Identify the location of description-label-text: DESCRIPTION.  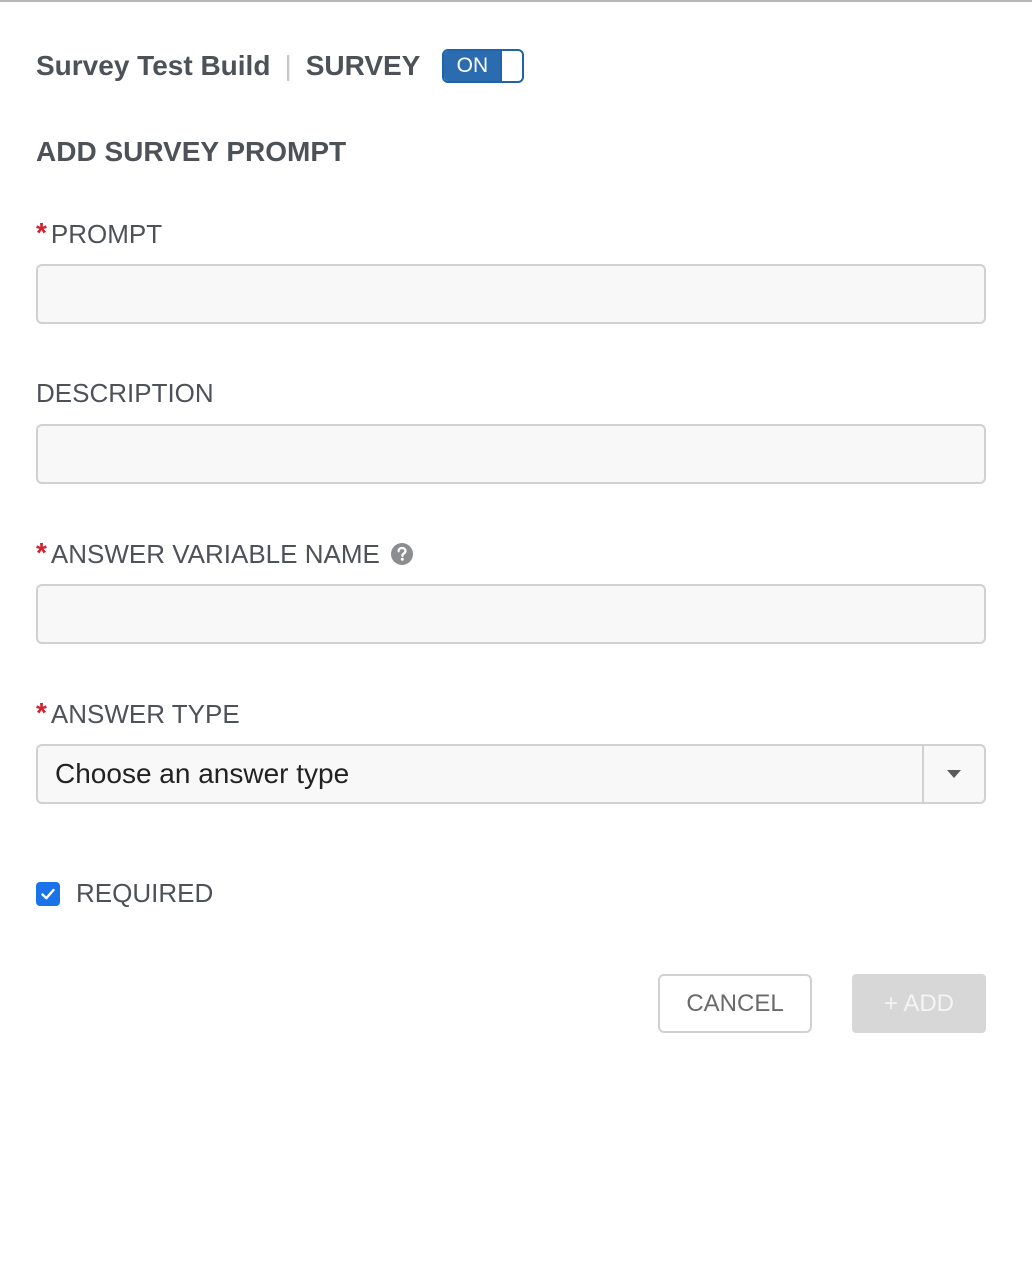
(125, 393).